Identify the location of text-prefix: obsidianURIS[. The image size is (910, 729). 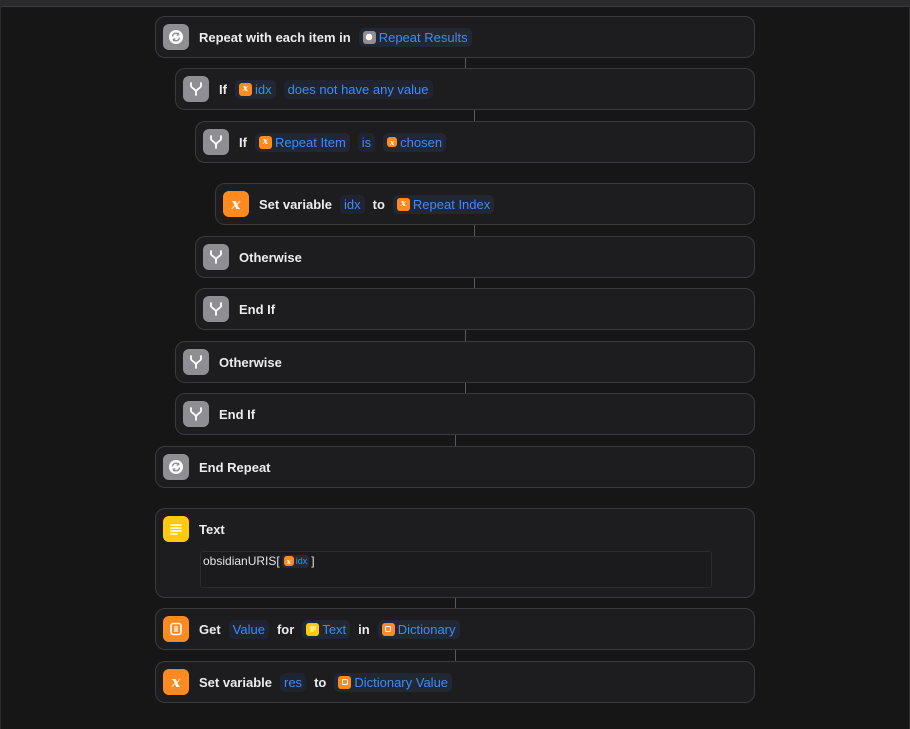
(241, 561).